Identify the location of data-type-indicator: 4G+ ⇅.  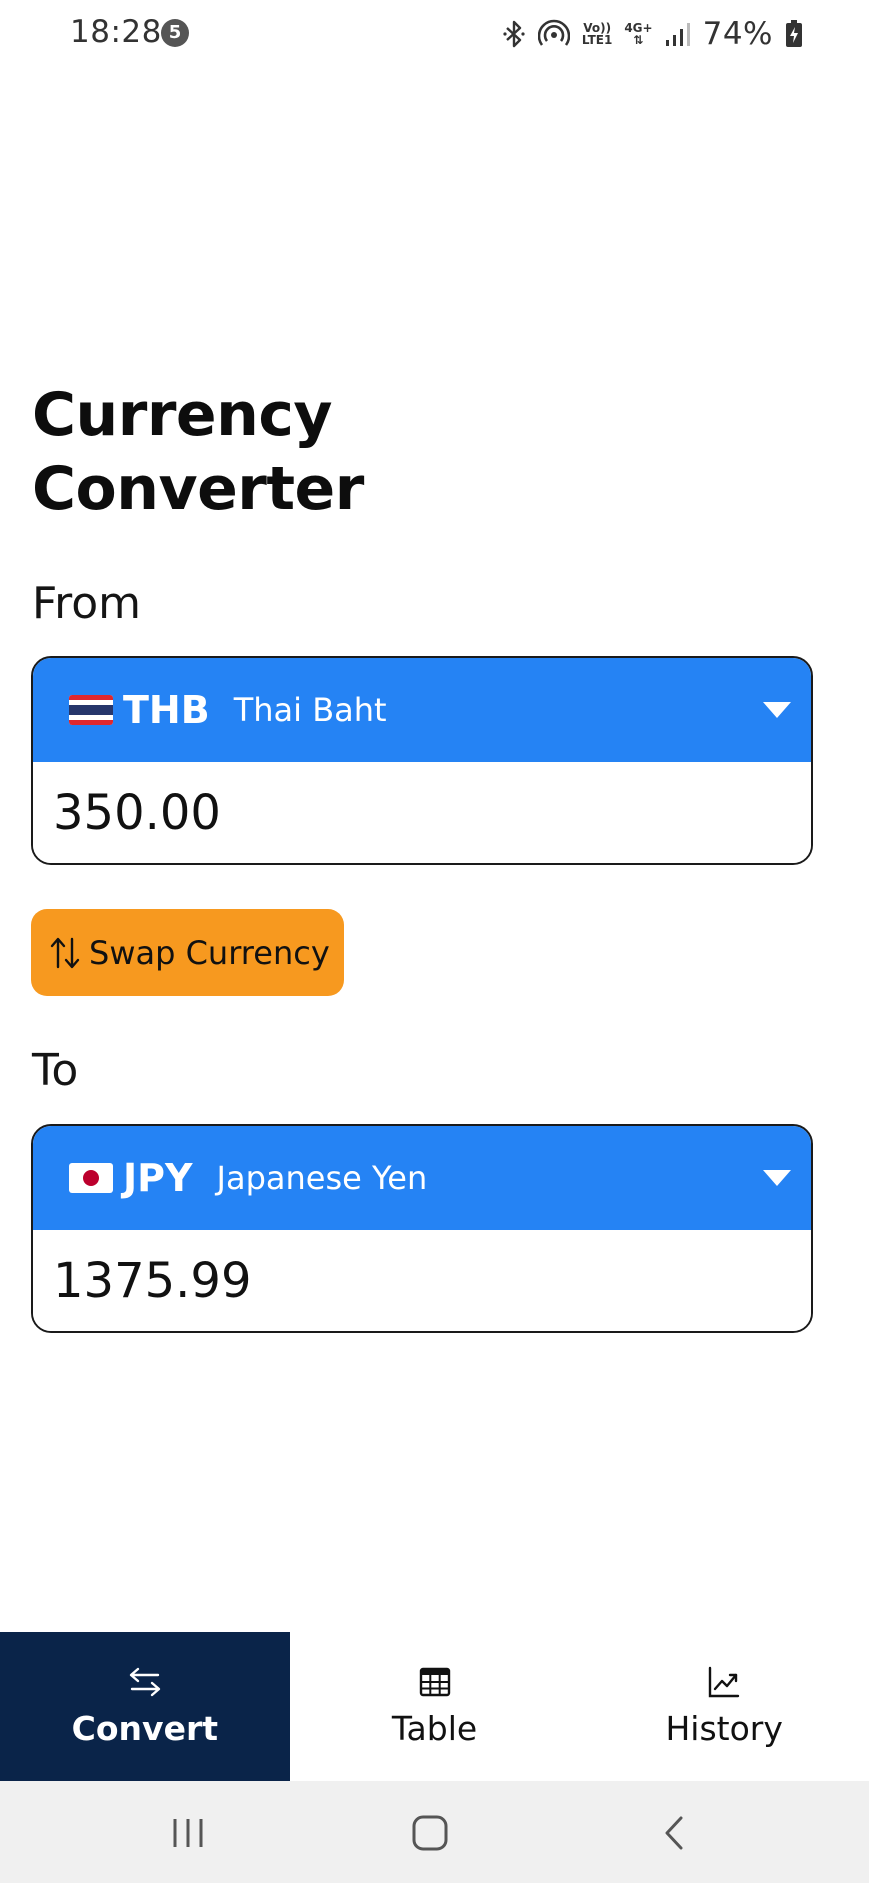
(638, 34).